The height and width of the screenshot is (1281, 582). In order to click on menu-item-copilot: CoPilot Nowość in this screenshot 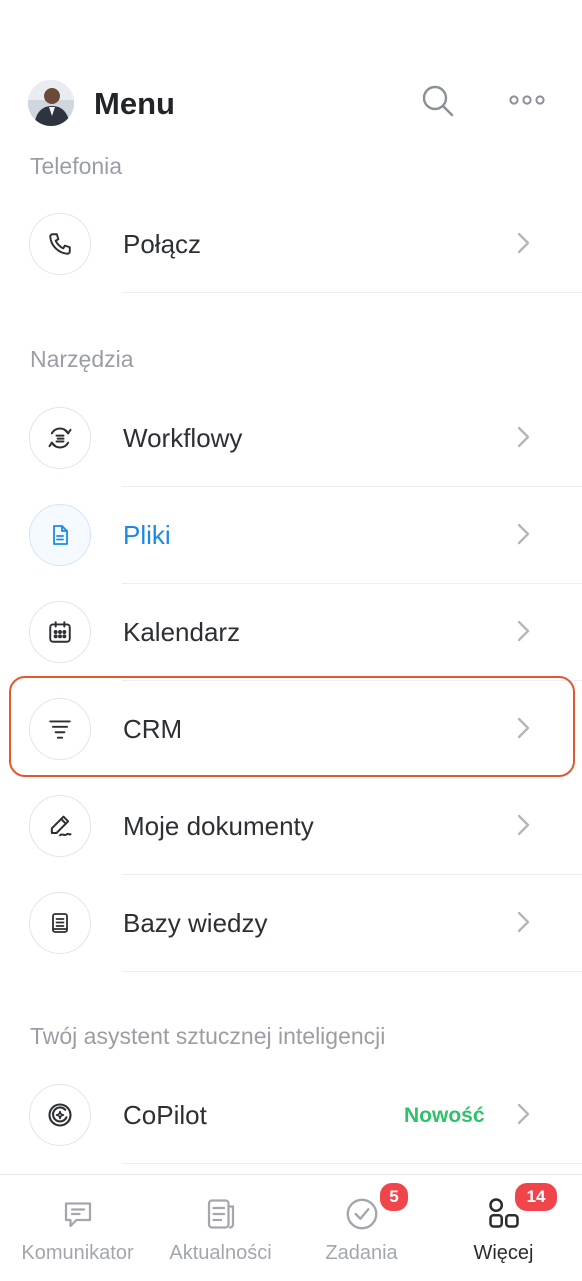, I will do `click(291, 1115)`.